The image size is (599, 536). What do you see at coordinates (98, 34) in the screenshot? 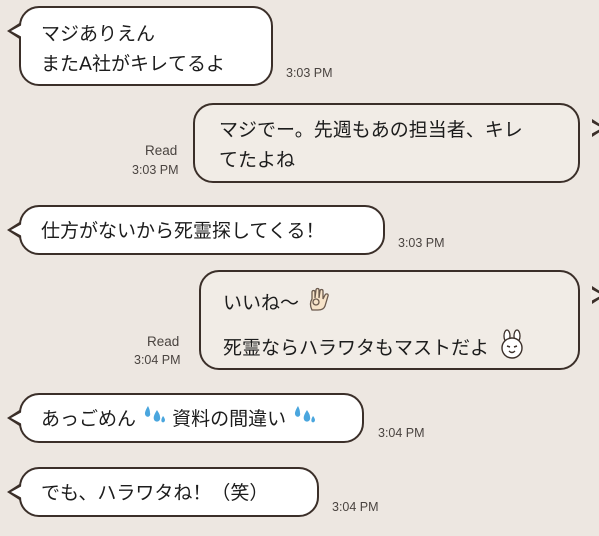
I see `message-text-line: マジありえん` at bounding box center [98, 34].